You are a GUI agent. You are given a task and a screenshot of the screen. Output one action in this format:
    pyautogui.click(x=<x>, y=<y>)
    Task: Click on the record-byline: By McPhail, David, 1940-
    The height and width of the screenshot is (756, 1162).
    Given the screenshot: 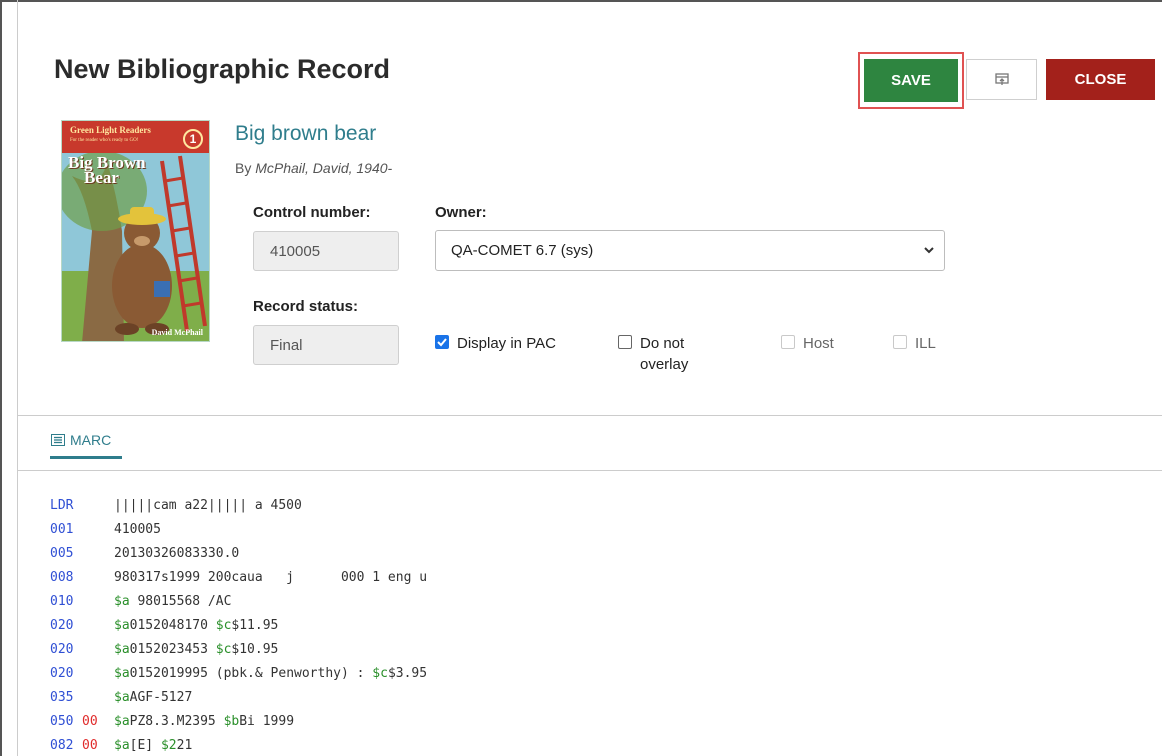 What is the action you would take?
    pyautogui.click(x=313, y=168)
    